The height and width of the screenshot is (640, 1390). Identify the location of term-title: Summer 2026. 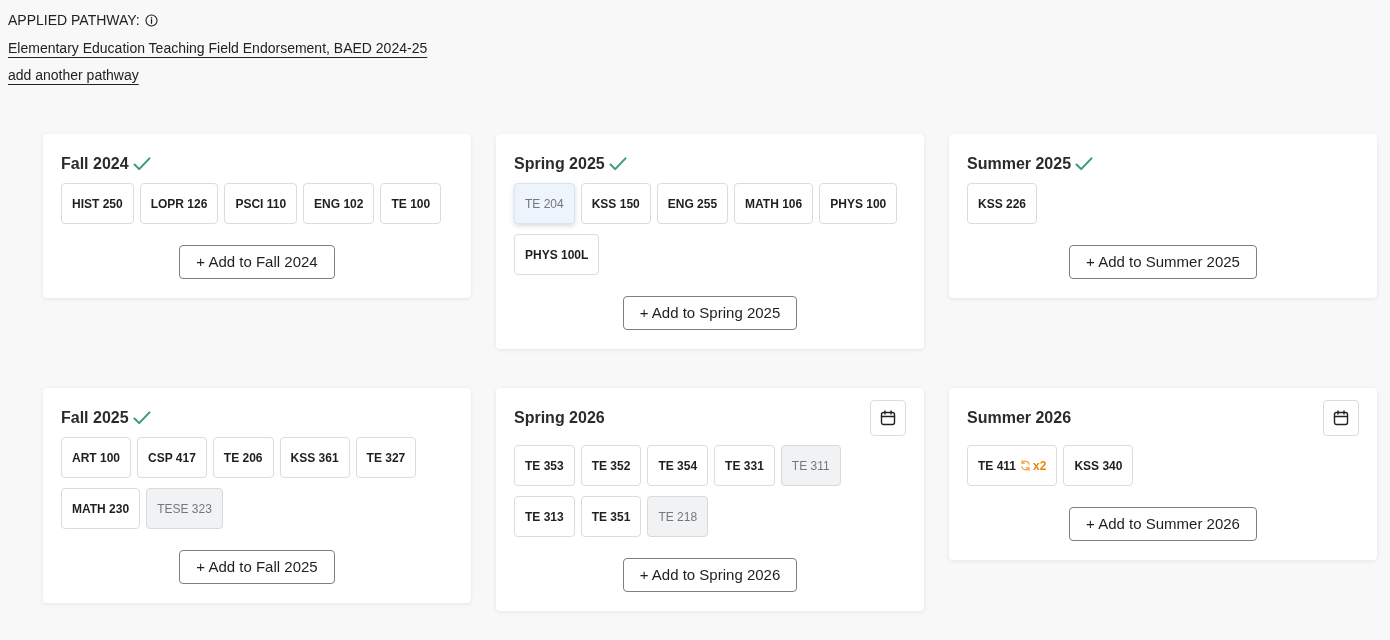
(1019, 418).